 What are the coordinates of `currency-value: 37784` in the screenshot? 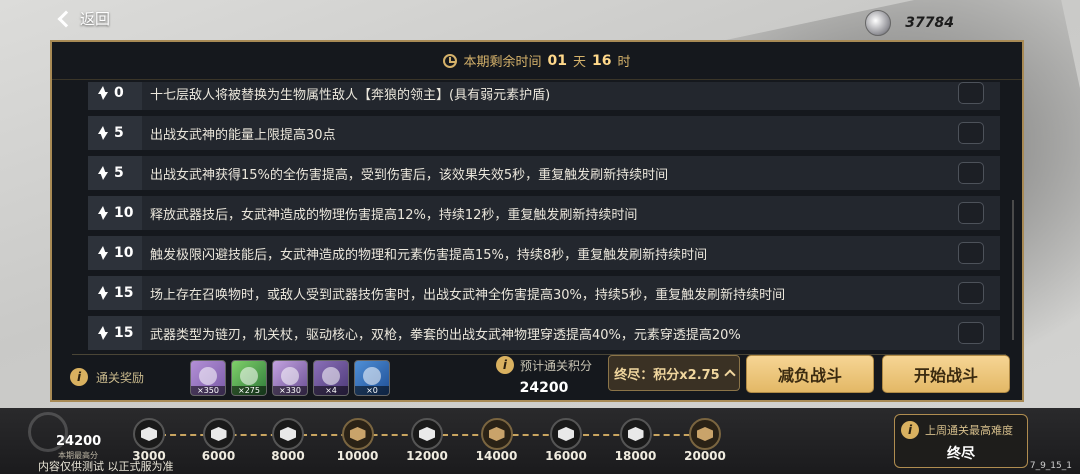 It's located at (929, 23).